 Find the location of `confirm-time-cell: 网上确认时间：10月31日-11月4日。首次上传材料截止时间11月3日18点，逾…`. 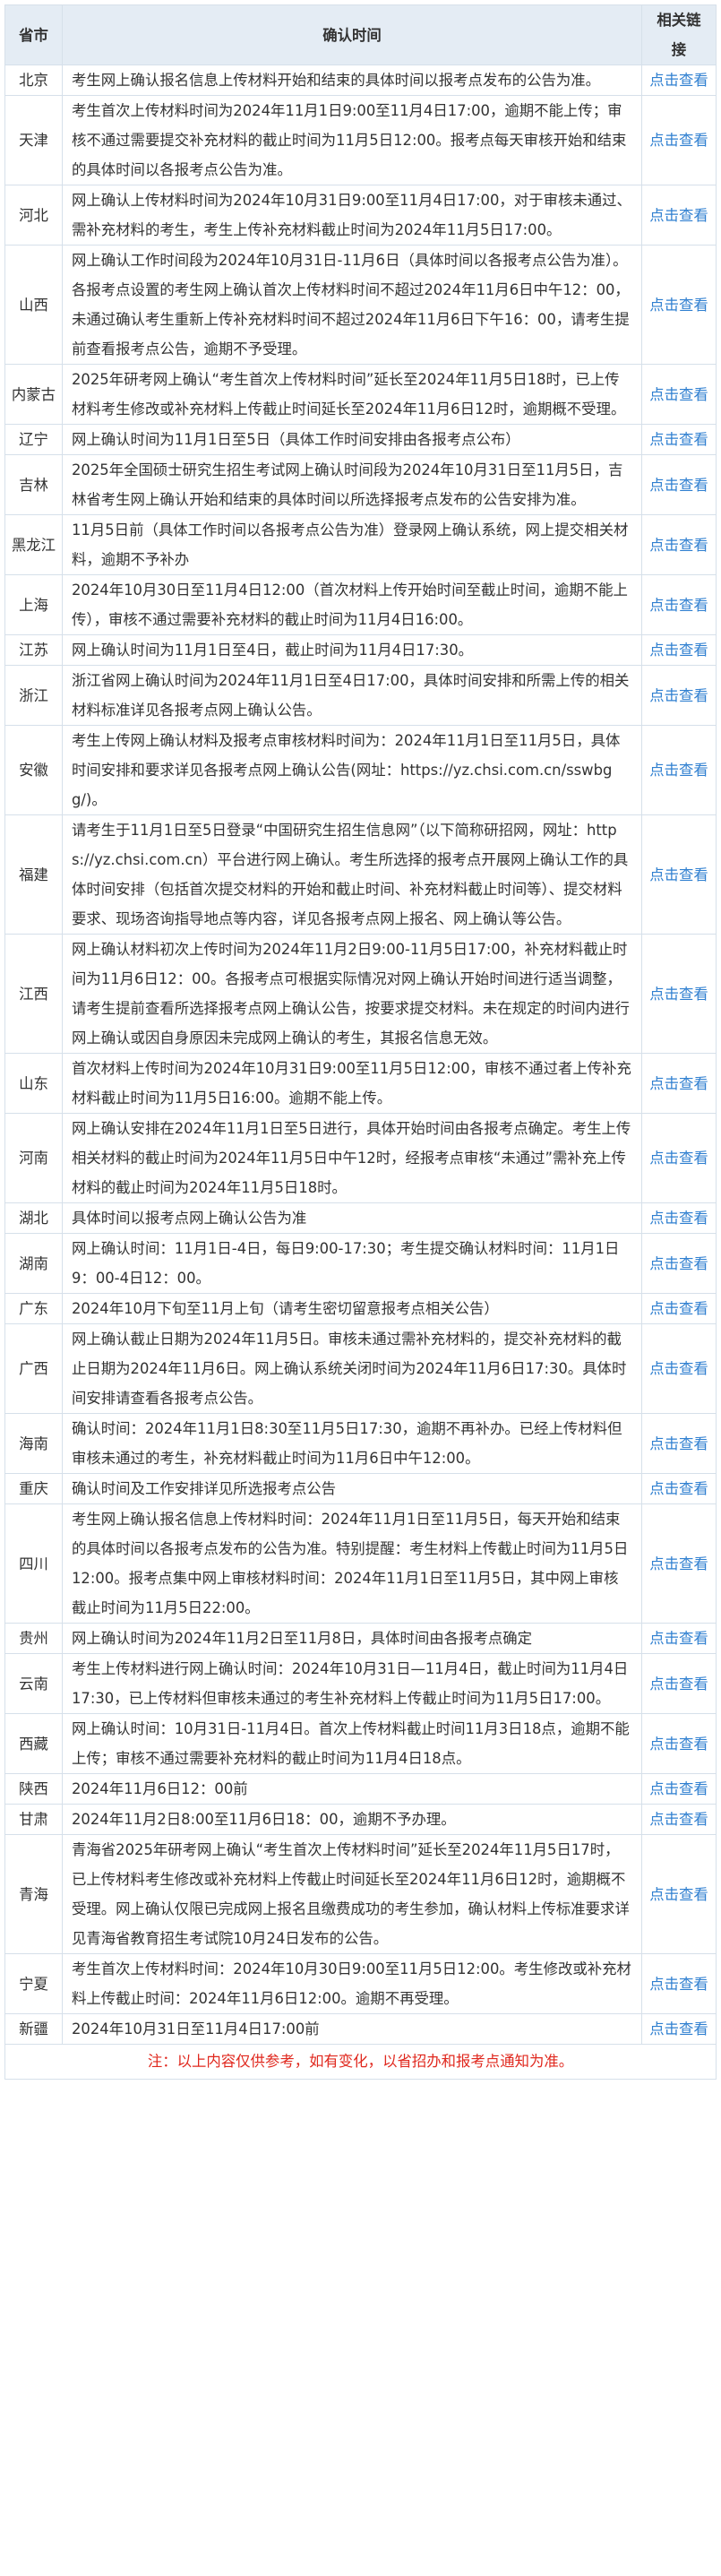

confirm-time-cell: 网上确认时间：10月31日-11月4日。首次上传材料截止时间11月3日18点，逾… is located at coordinates (352, 1743).